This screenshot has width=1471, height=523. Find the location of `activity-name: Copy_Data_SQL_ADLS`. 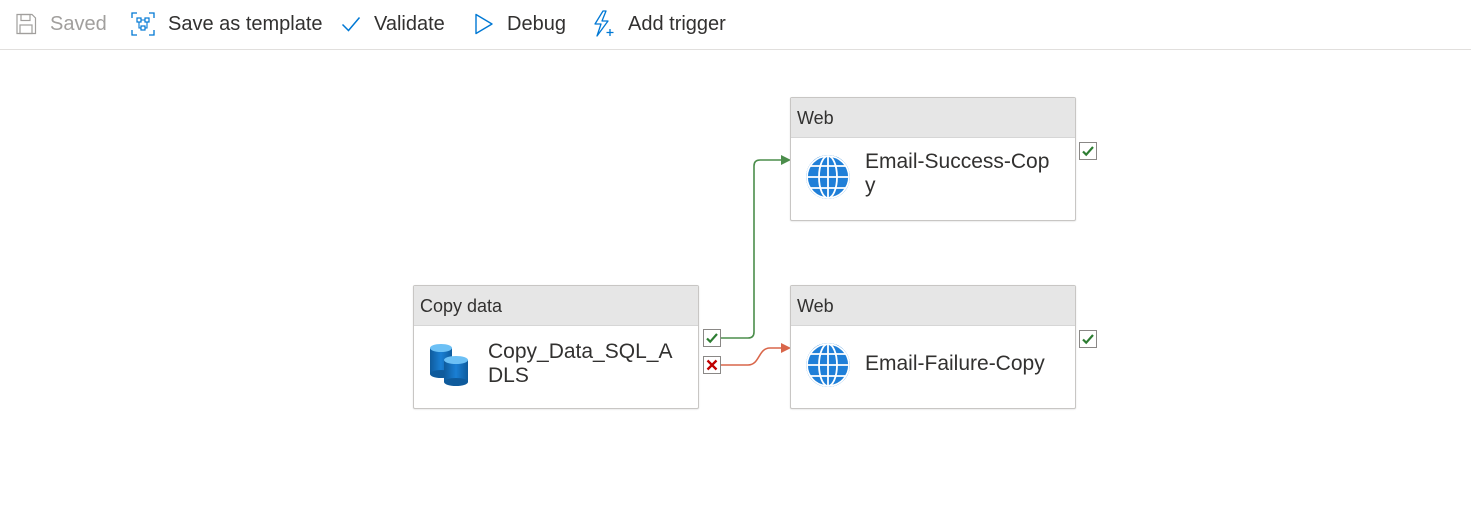

activity-name: Copy_Data_SQL_ADLS is located at coordinates (580, 363).